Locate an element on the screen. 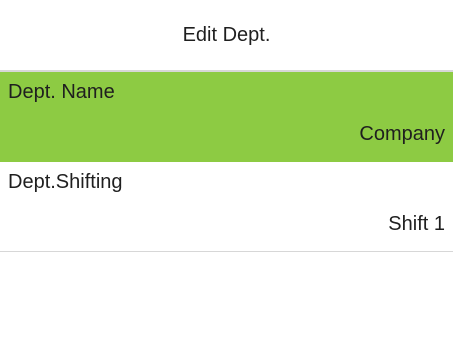  page-title: Edit Dept. is located at coordinates (226, 34).